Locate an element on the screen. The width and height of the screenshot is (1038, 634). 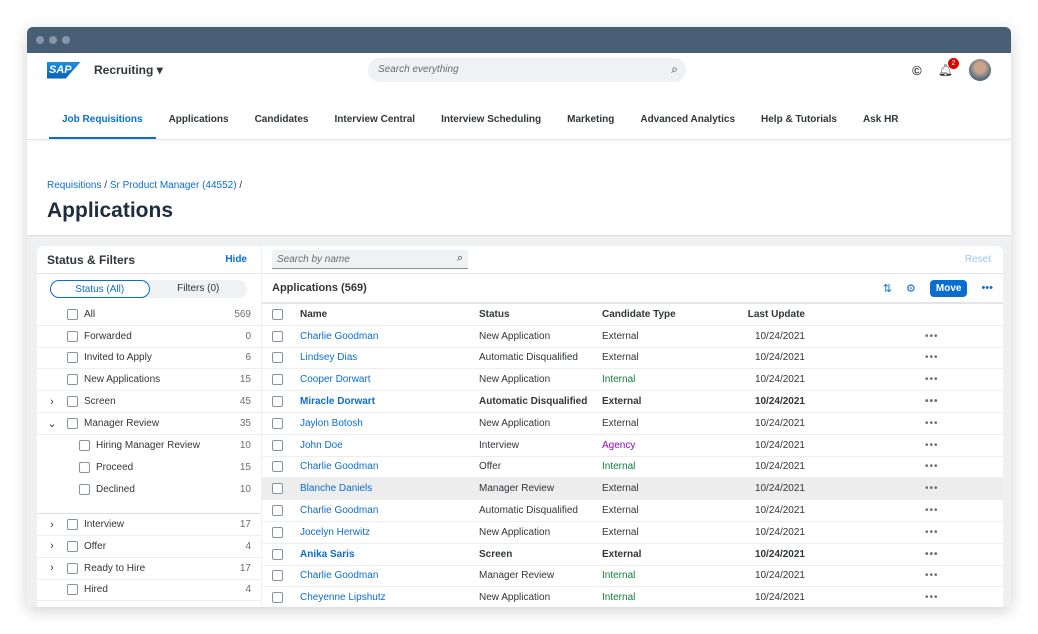
col-type: Candidate Type is located at coordinates (664, 314).